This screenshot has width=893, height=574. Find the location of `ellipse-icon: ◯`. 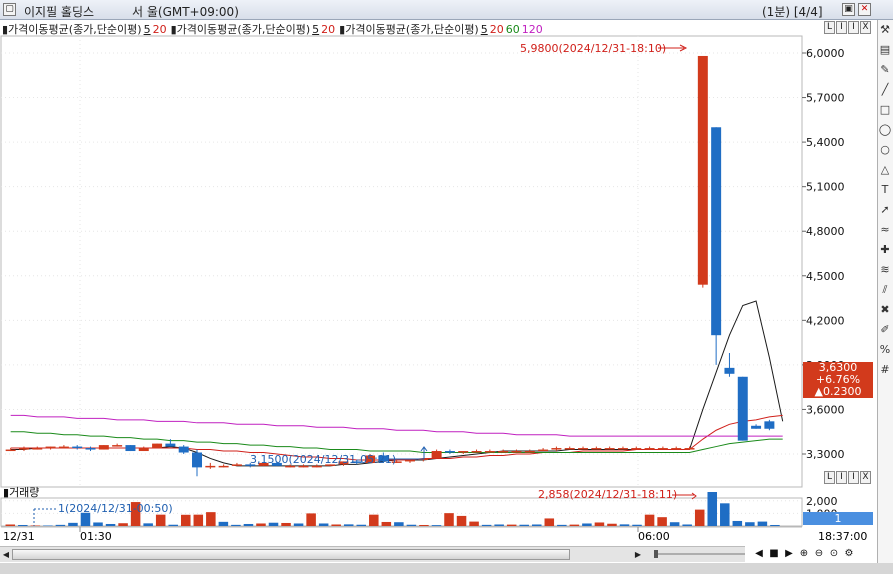

ellipse-icon: ◯ is located at coordinates (885, 130).